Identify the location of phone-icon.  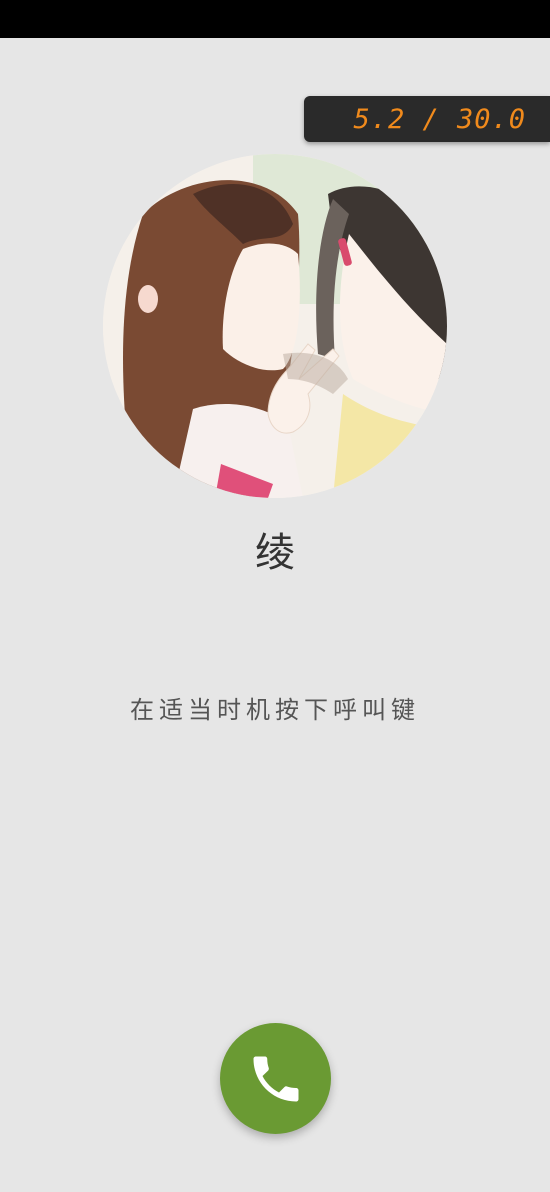
(275, 1078).